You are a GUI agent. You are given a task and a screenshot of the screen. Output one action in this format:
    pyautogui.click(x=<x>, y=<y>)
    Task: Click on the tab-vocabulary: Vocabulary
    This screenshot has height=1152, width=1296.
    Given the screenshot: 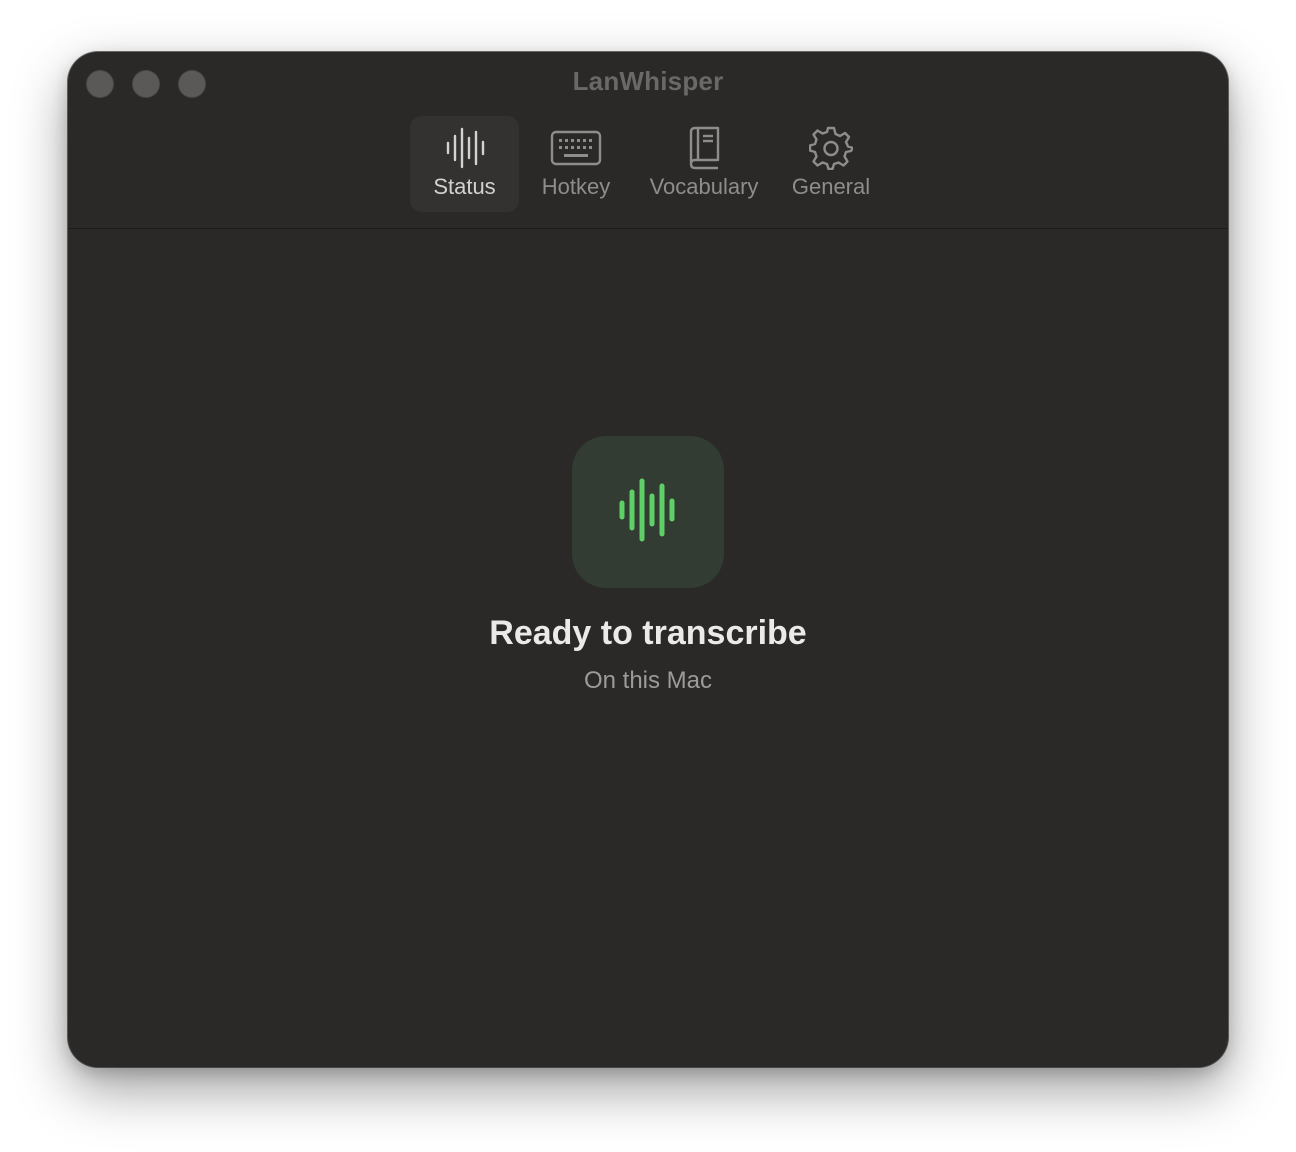 What is the action you would take?
    pyautogui.click(x=704, y=164)
    